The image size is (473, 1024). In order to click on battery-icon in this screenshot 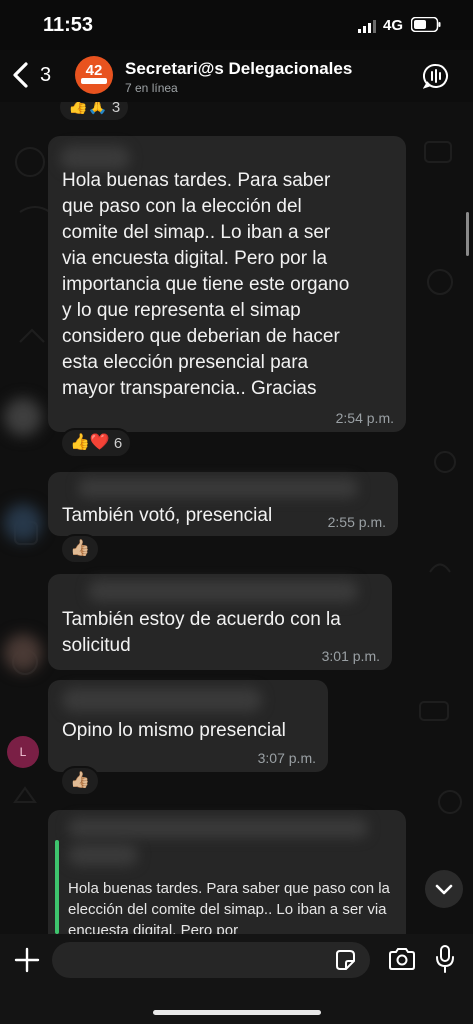, I will do `click(426, 24)`.